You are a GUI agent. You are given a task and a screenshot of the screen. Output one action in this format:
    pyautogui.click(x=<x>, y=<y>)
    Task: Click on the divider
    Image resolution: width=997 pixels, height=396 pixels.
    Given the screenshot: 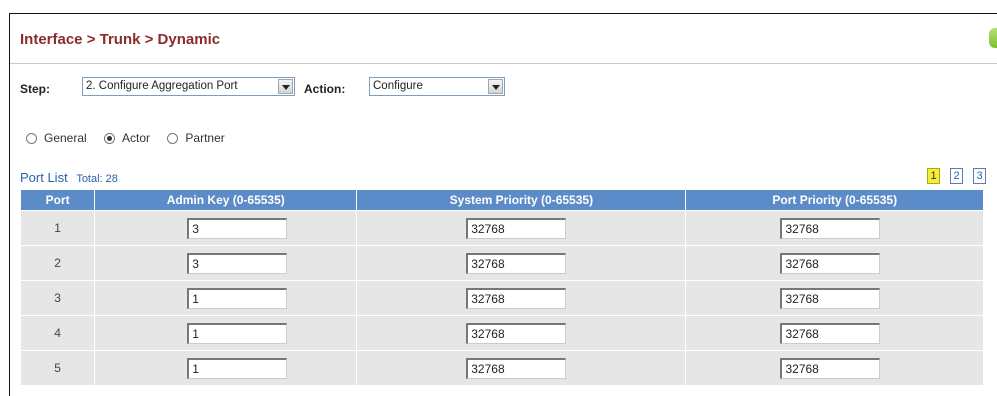 What is the action you would take?
    pyautogui.click(x=503, y=63)
    